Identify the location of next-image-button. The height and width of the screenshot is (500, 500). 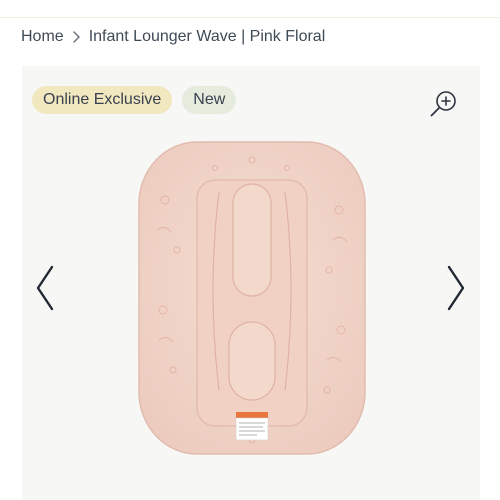
(456, 290).